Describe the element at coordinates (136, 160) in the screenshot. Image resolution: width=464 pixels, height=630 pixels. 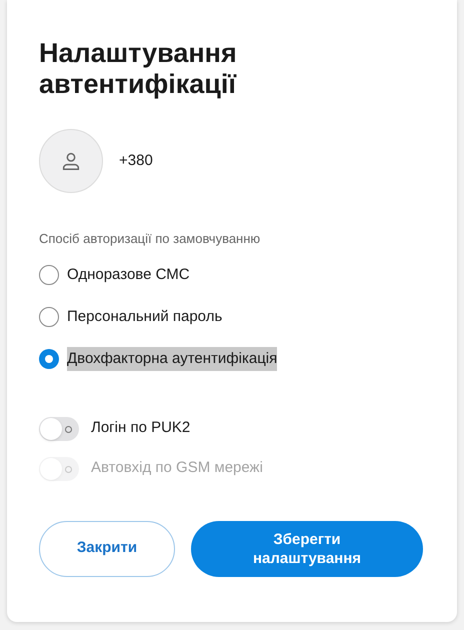
I see `phone-number: +380` at that location.